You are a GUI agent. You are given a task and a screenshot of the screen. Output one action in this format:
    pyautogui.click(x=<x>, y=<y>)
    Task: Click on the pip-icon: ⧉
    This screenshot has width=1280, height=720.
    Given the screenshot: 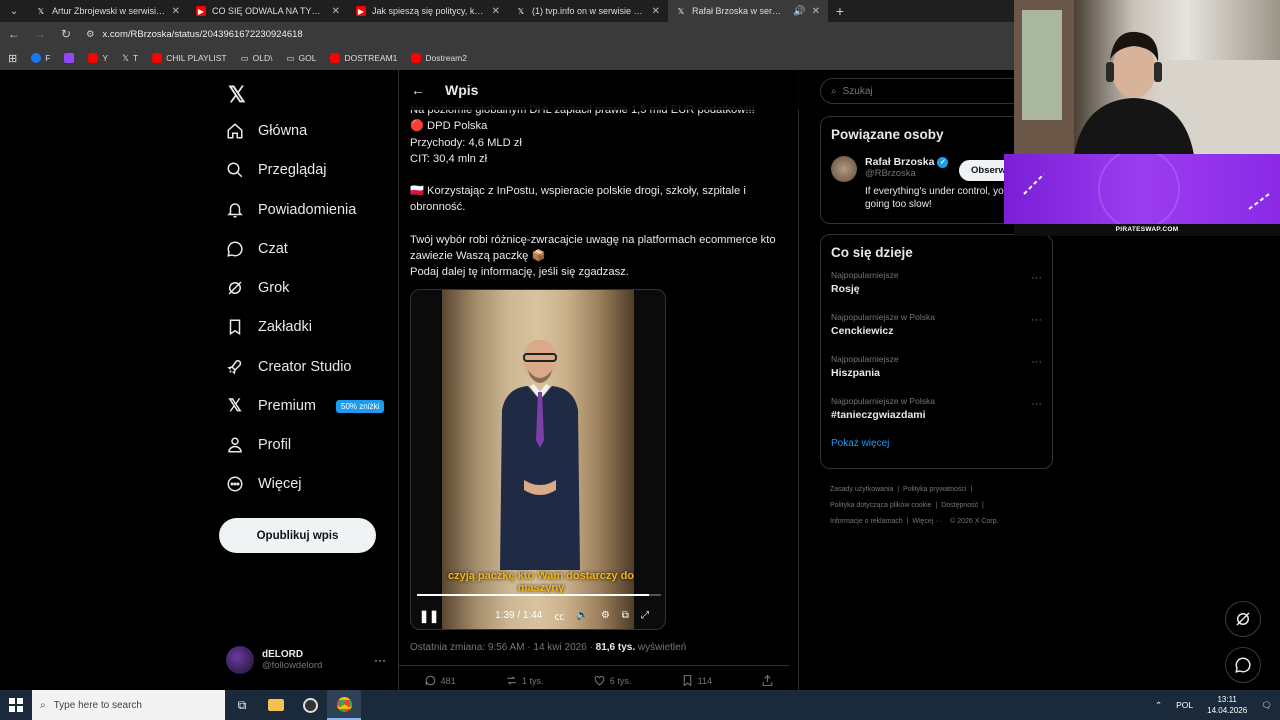 What is the action you would take?
    pyautogui.click(x=625, y=615)
    